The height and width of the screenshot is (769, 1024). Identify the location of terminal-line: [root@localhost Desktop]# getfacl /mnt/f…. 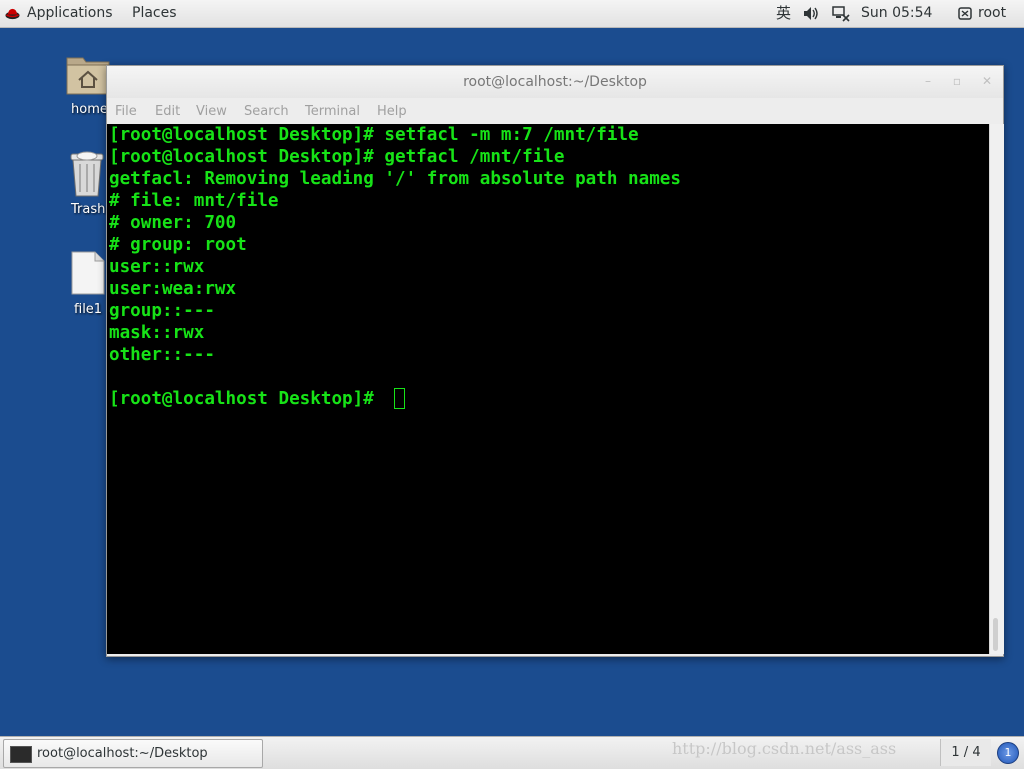
(337, 157).